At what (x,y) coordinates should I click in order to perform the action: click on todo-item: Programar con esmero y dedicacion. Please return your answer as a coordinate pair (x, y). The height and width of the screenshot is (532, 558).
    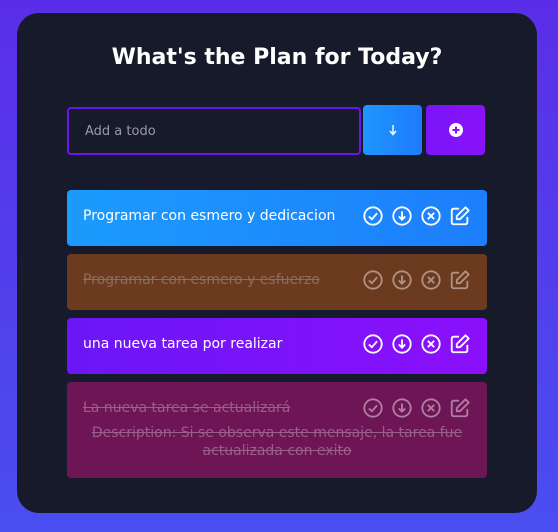
    Looking at the image, I should click on (277, 218).